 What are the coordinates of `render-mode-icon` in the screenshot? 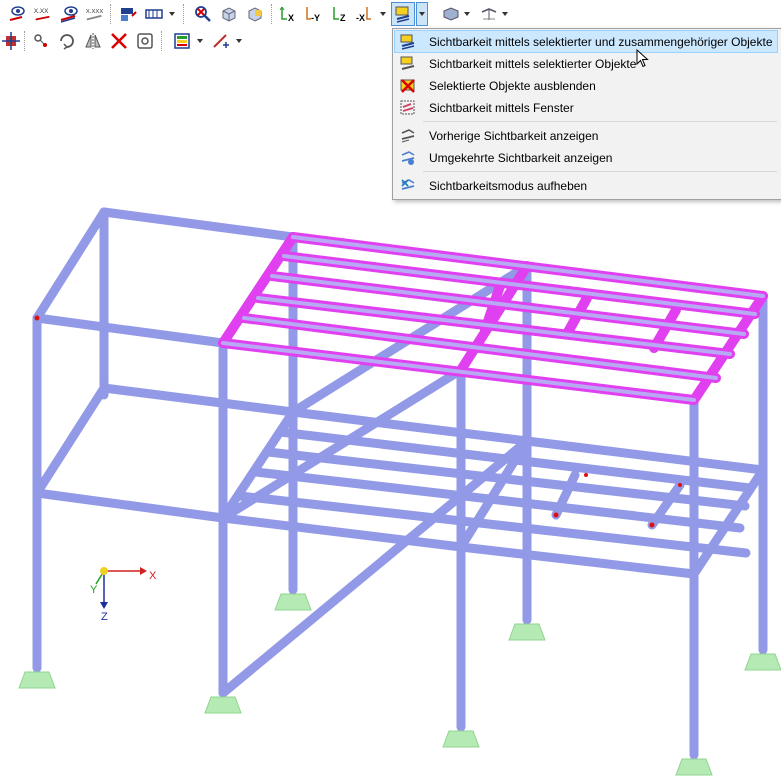 It's located at (128, 14).